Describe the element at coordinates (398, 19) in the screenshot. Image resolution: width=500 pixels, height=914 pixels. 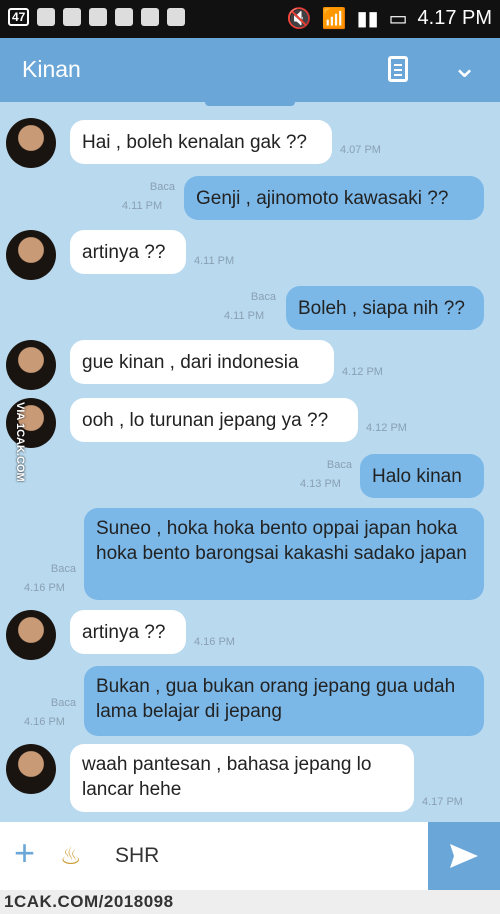
I see `battery-icon: ▭` at that location.